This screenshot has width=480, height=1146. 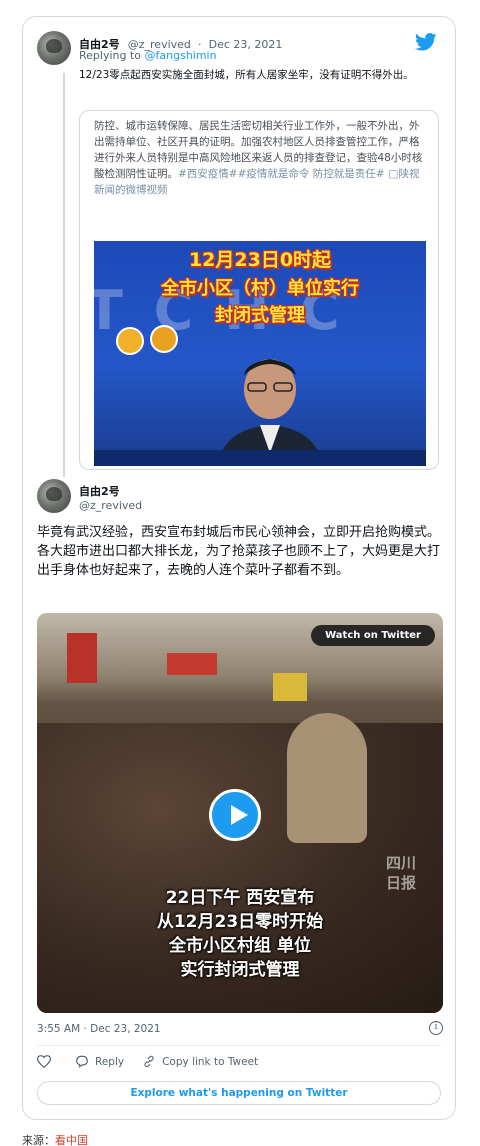 What do you see at coordinates (149, 1061) in the screenshot?
I see `link-icon` at bounding box center [149, 1061].